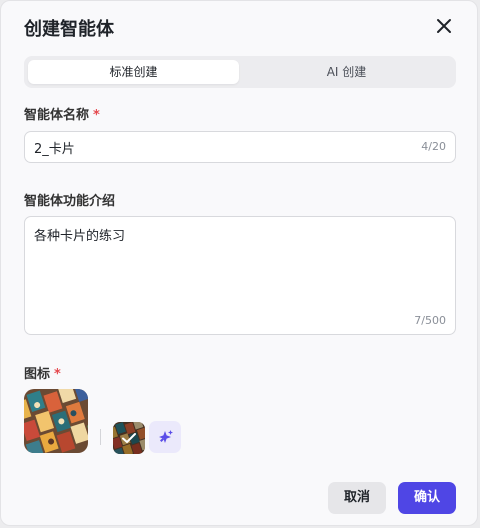 The width and height of the screenshot is (480, 528). I want to click on agent-icon-preview, so click(56, 421).